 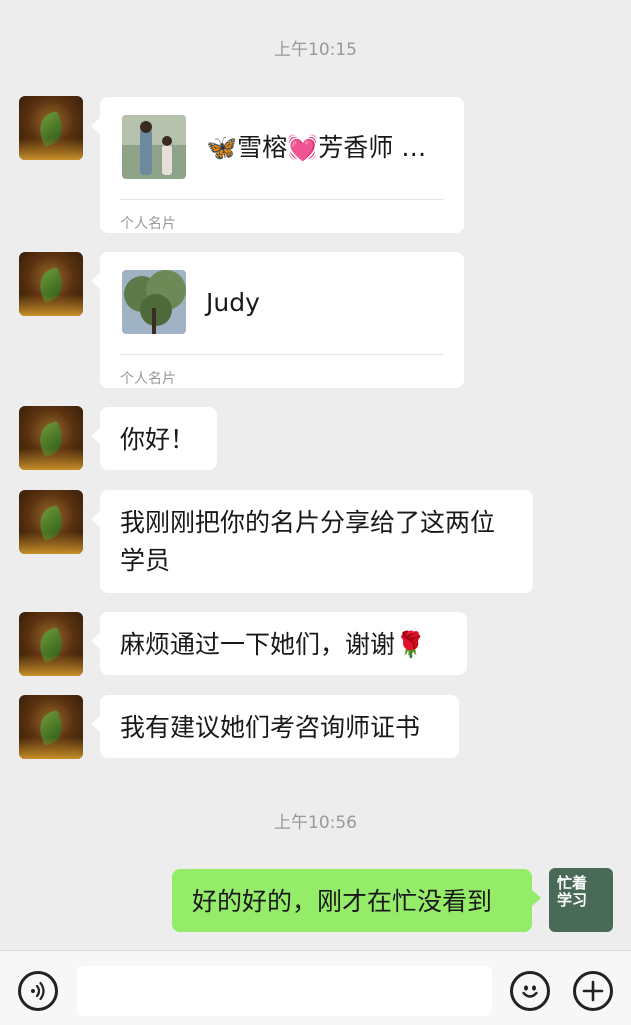 I want to click on card-name: Judy, so click(x=233, y=302).